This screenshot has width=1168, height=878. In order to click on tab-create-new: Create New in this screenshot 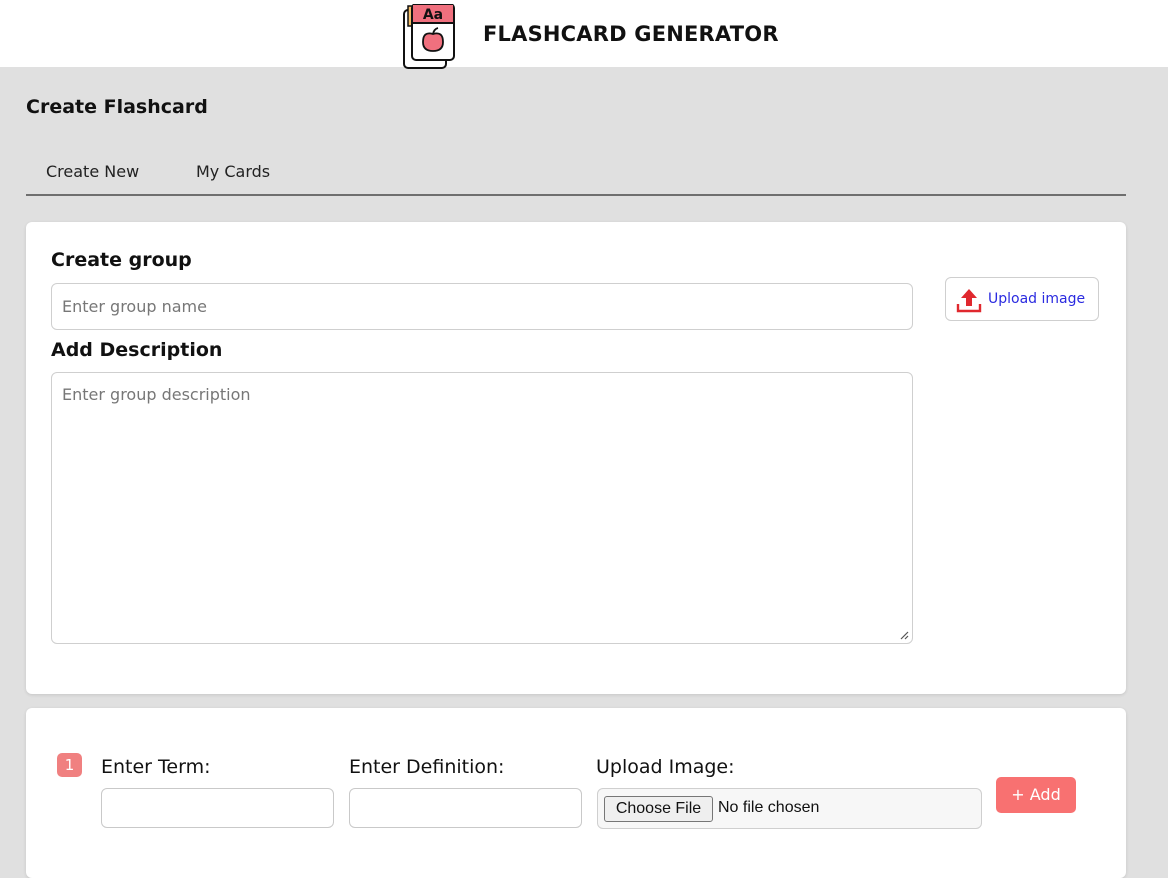, I will do `click(92, 171)`.